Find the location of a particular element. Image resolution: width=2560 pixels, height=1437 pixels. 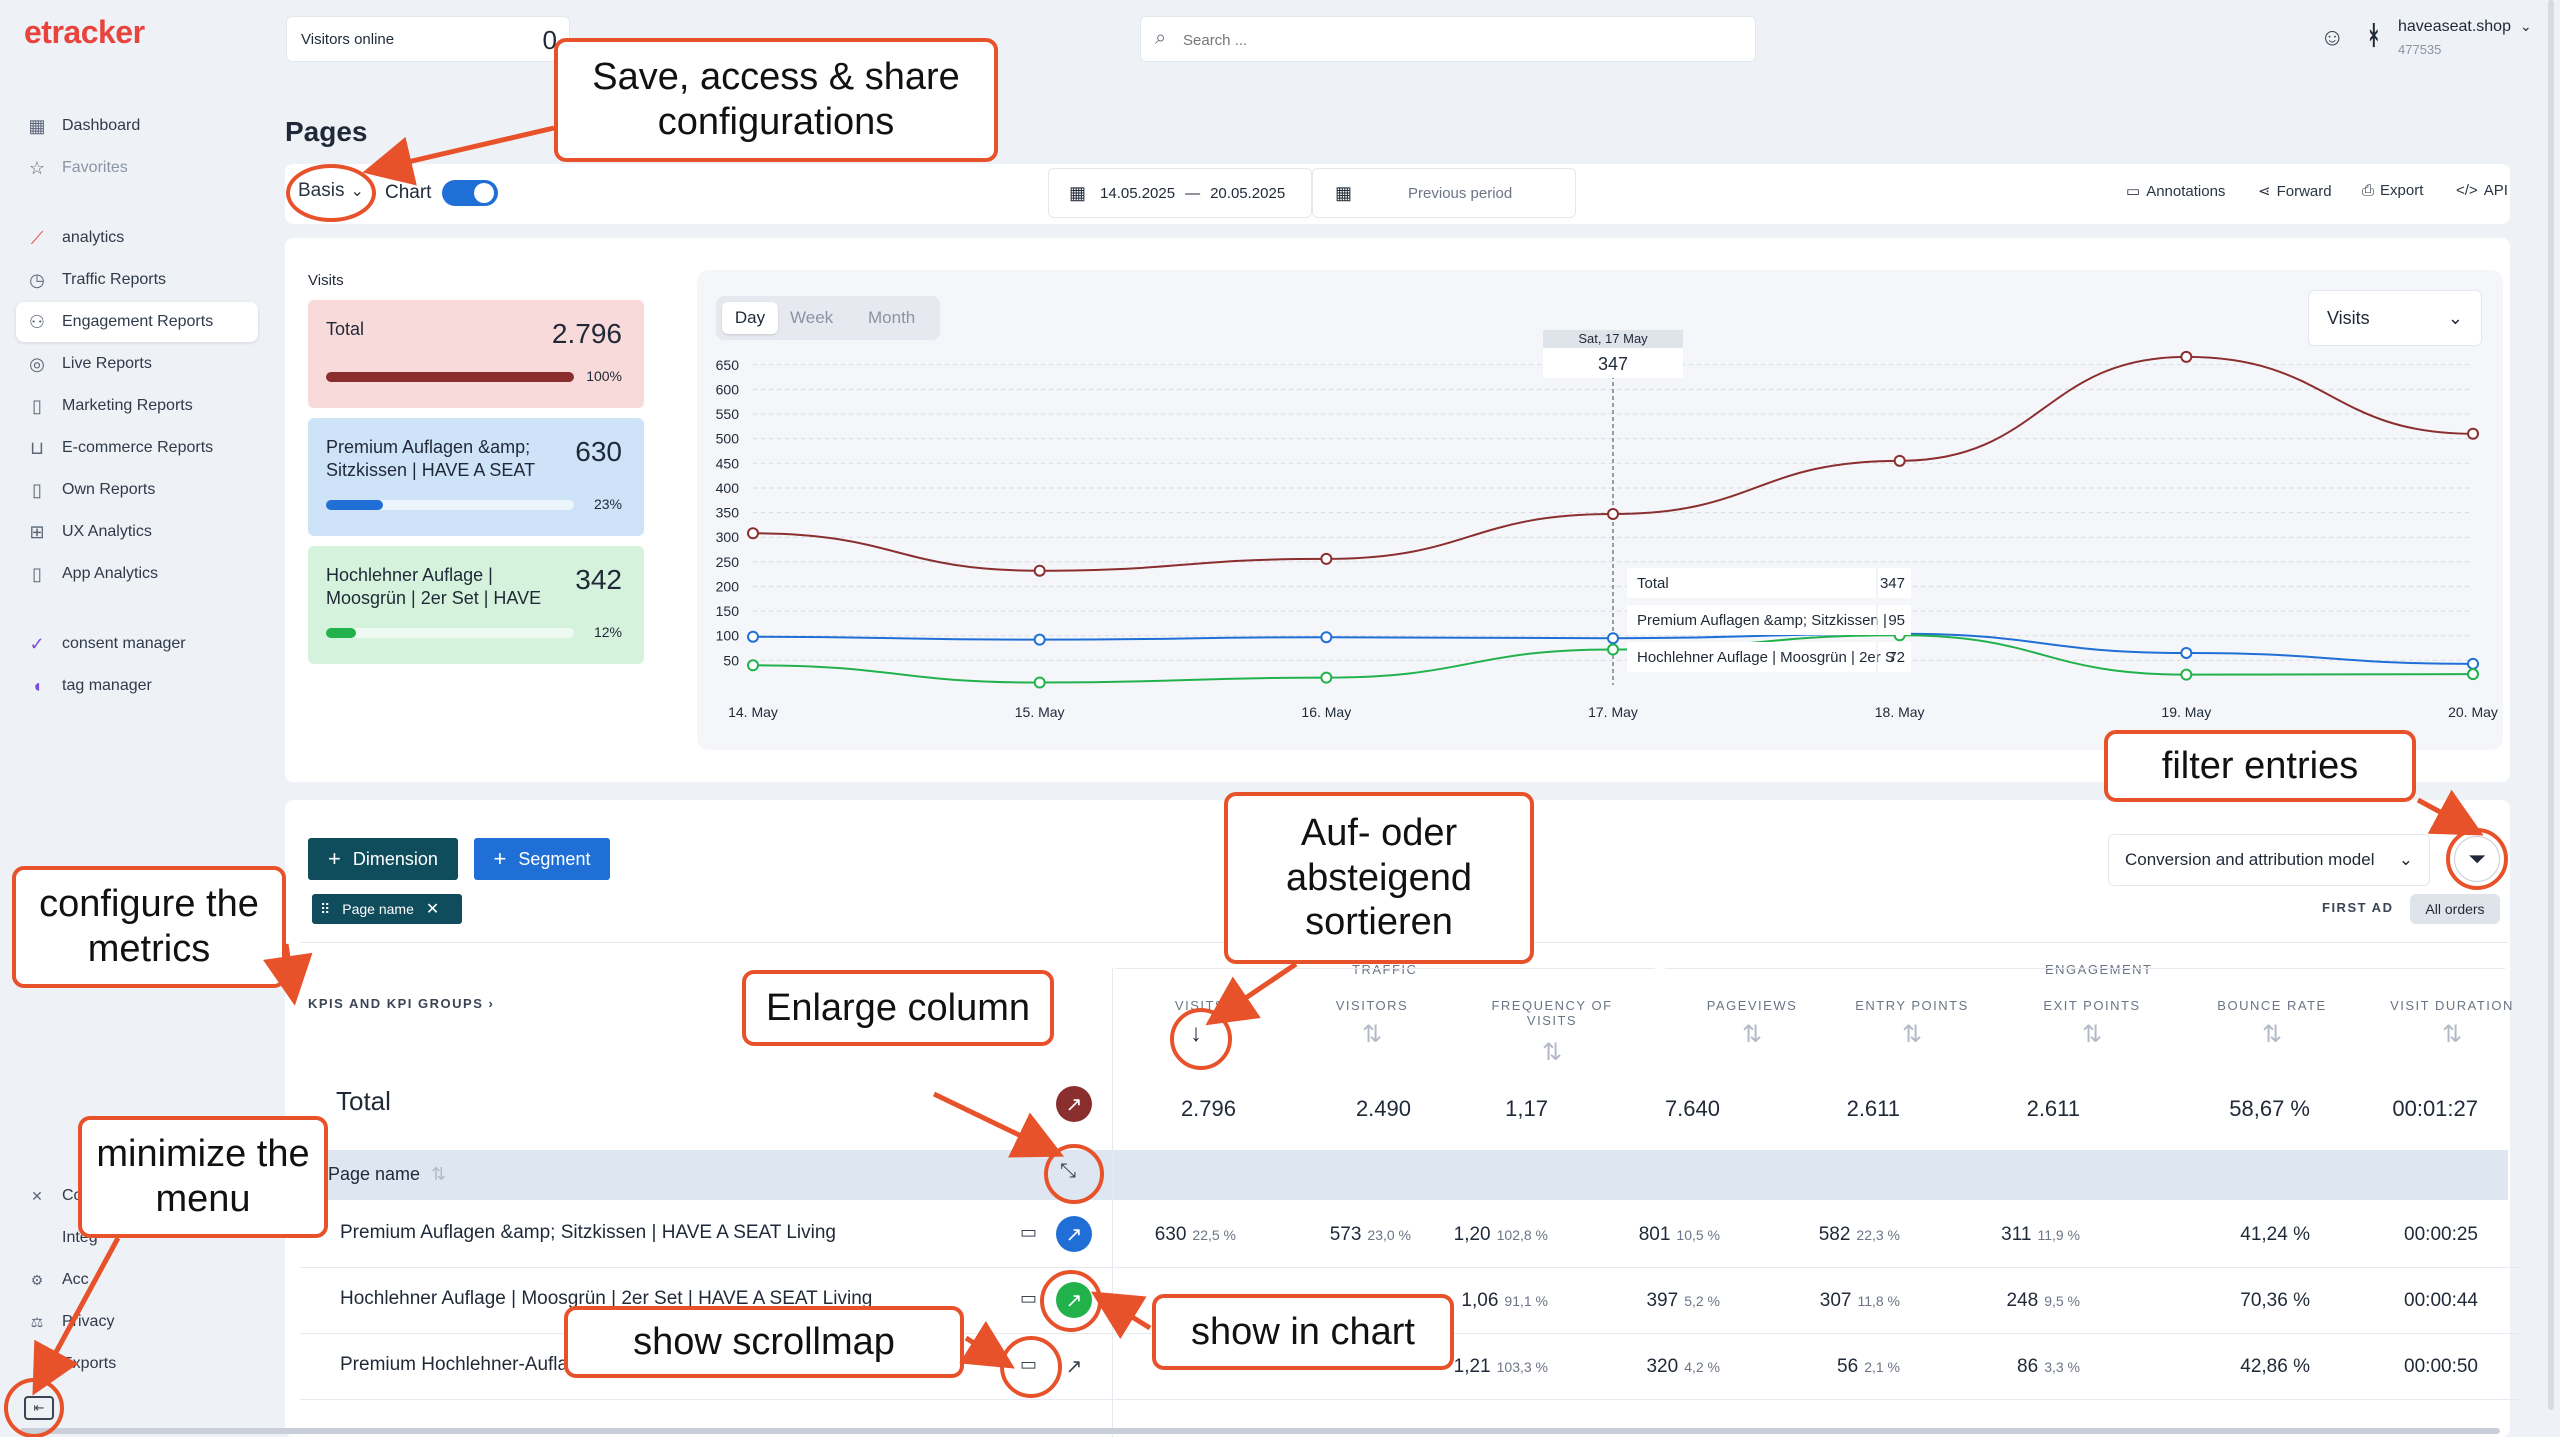

table-cell: 00:00:50 is located at coordinates (2441, 1367).